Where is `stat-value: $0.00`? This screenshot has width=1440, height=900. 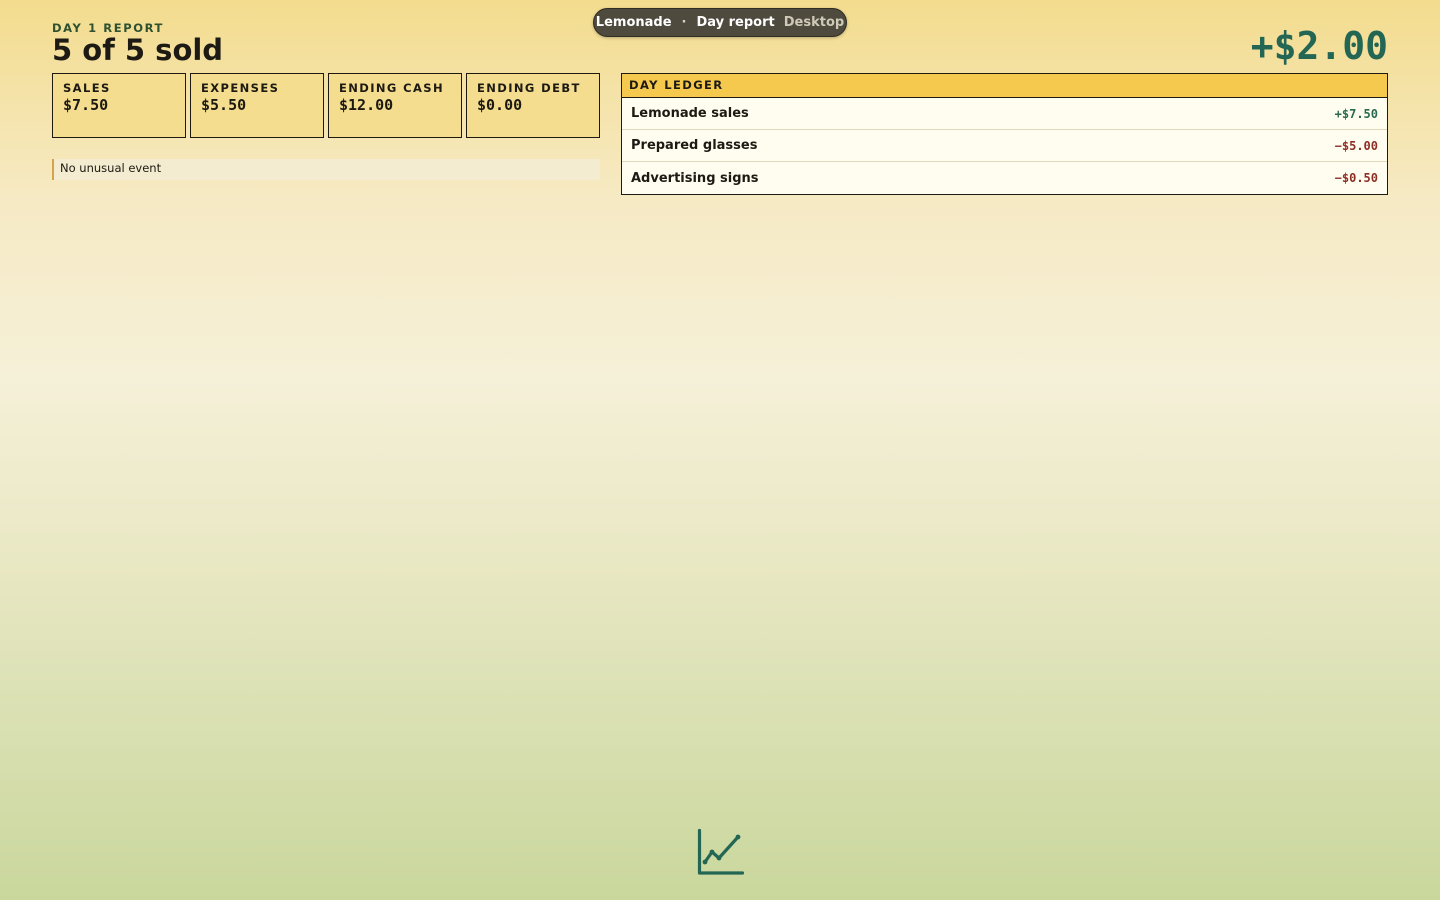
stat-value: $0.00 is located at coordinates (500, 105).